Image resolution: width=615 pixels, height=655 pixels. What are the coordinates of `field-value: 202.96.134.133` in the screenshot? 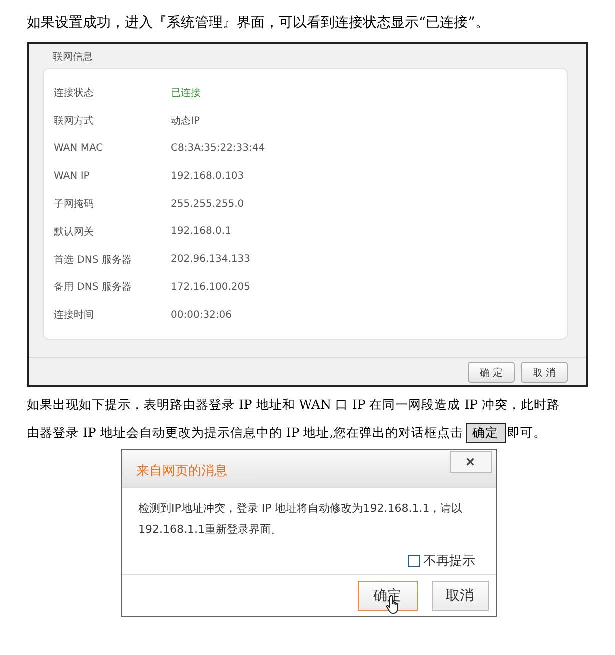 It's located at (211, 260).